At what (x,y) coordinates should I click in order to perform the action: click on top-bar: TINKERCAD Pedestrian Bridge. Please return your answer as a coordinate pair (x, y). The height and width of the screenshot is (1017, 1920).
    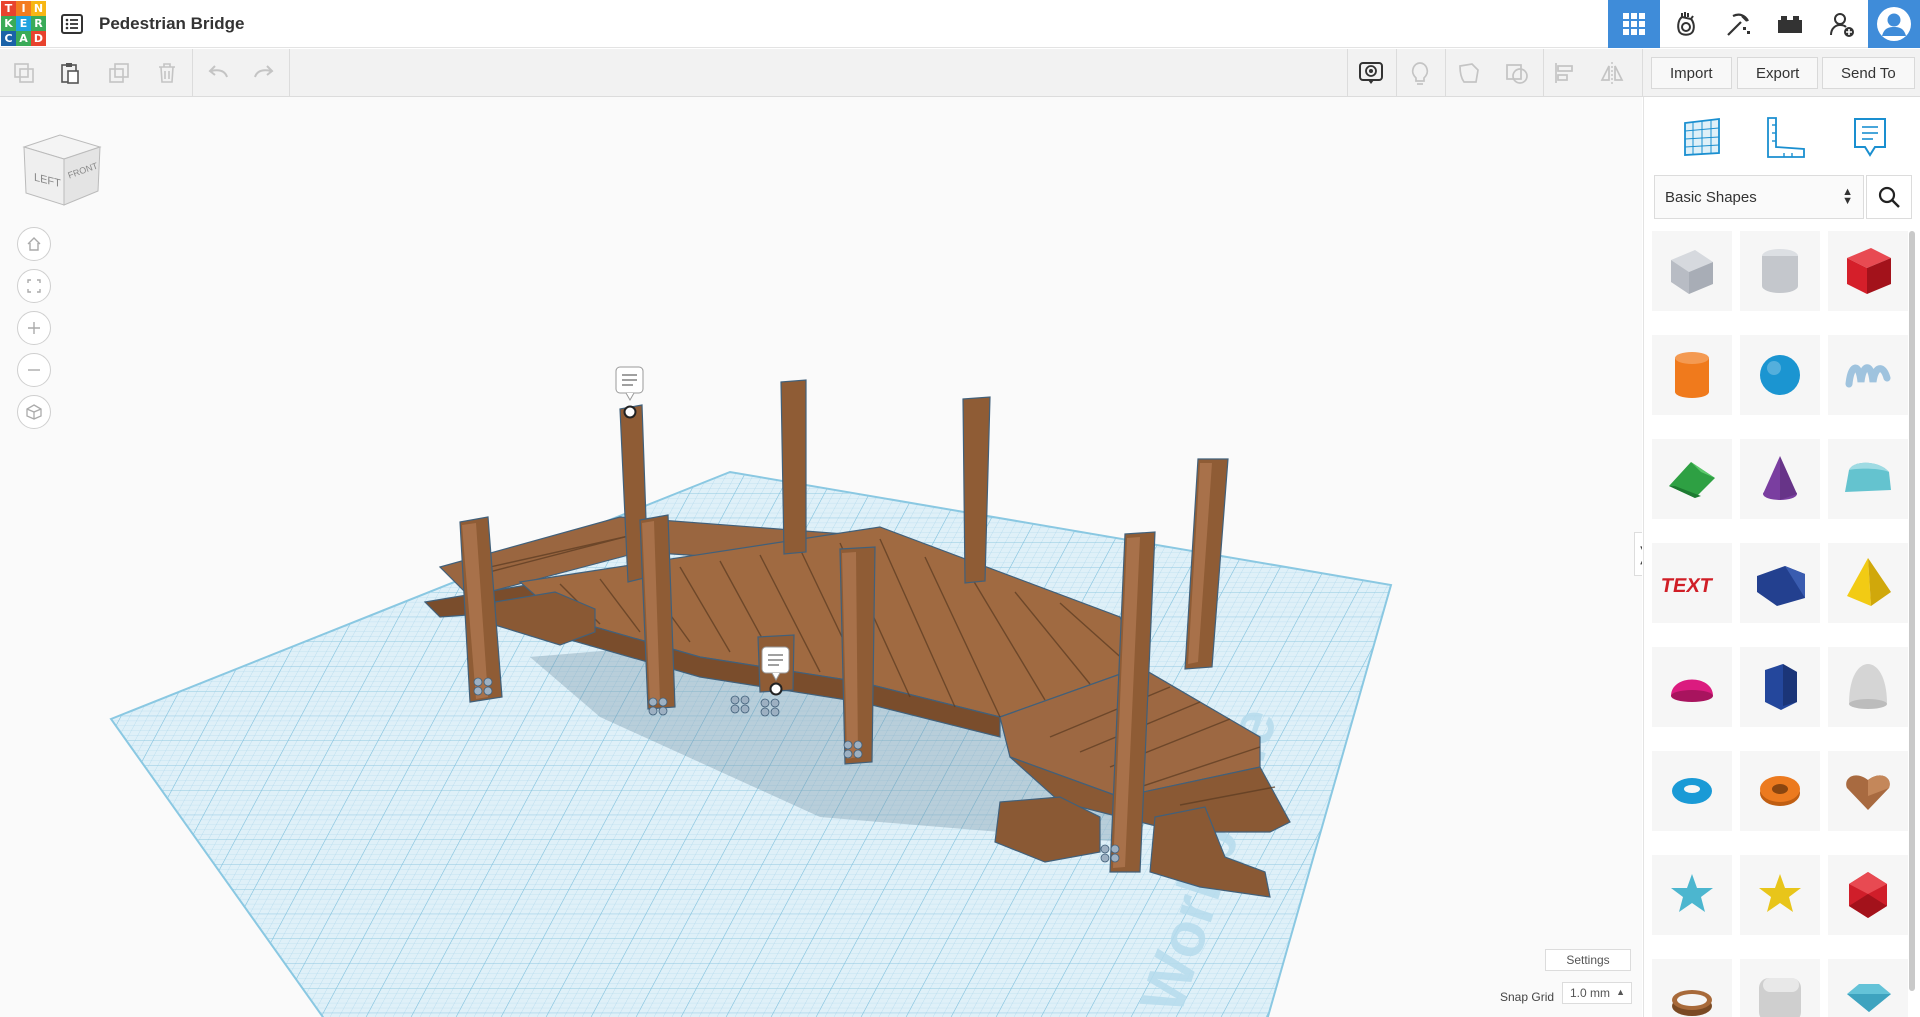
    Looking at the image, I should click on (960, 24).